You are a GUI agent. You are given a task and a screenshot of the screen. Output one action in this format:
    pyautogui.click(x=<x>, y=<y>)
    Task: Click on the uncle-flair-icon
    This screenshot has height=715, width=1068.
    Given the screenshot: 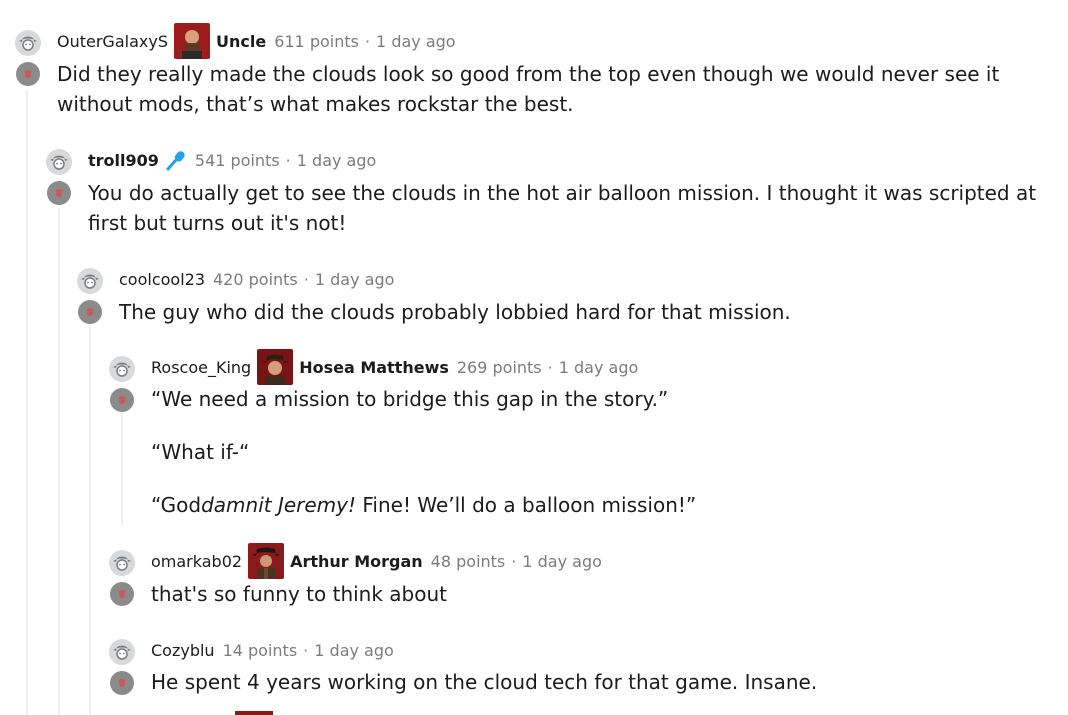 What is the action you would take?
    pyautogui.click(x=191, y=41)
    